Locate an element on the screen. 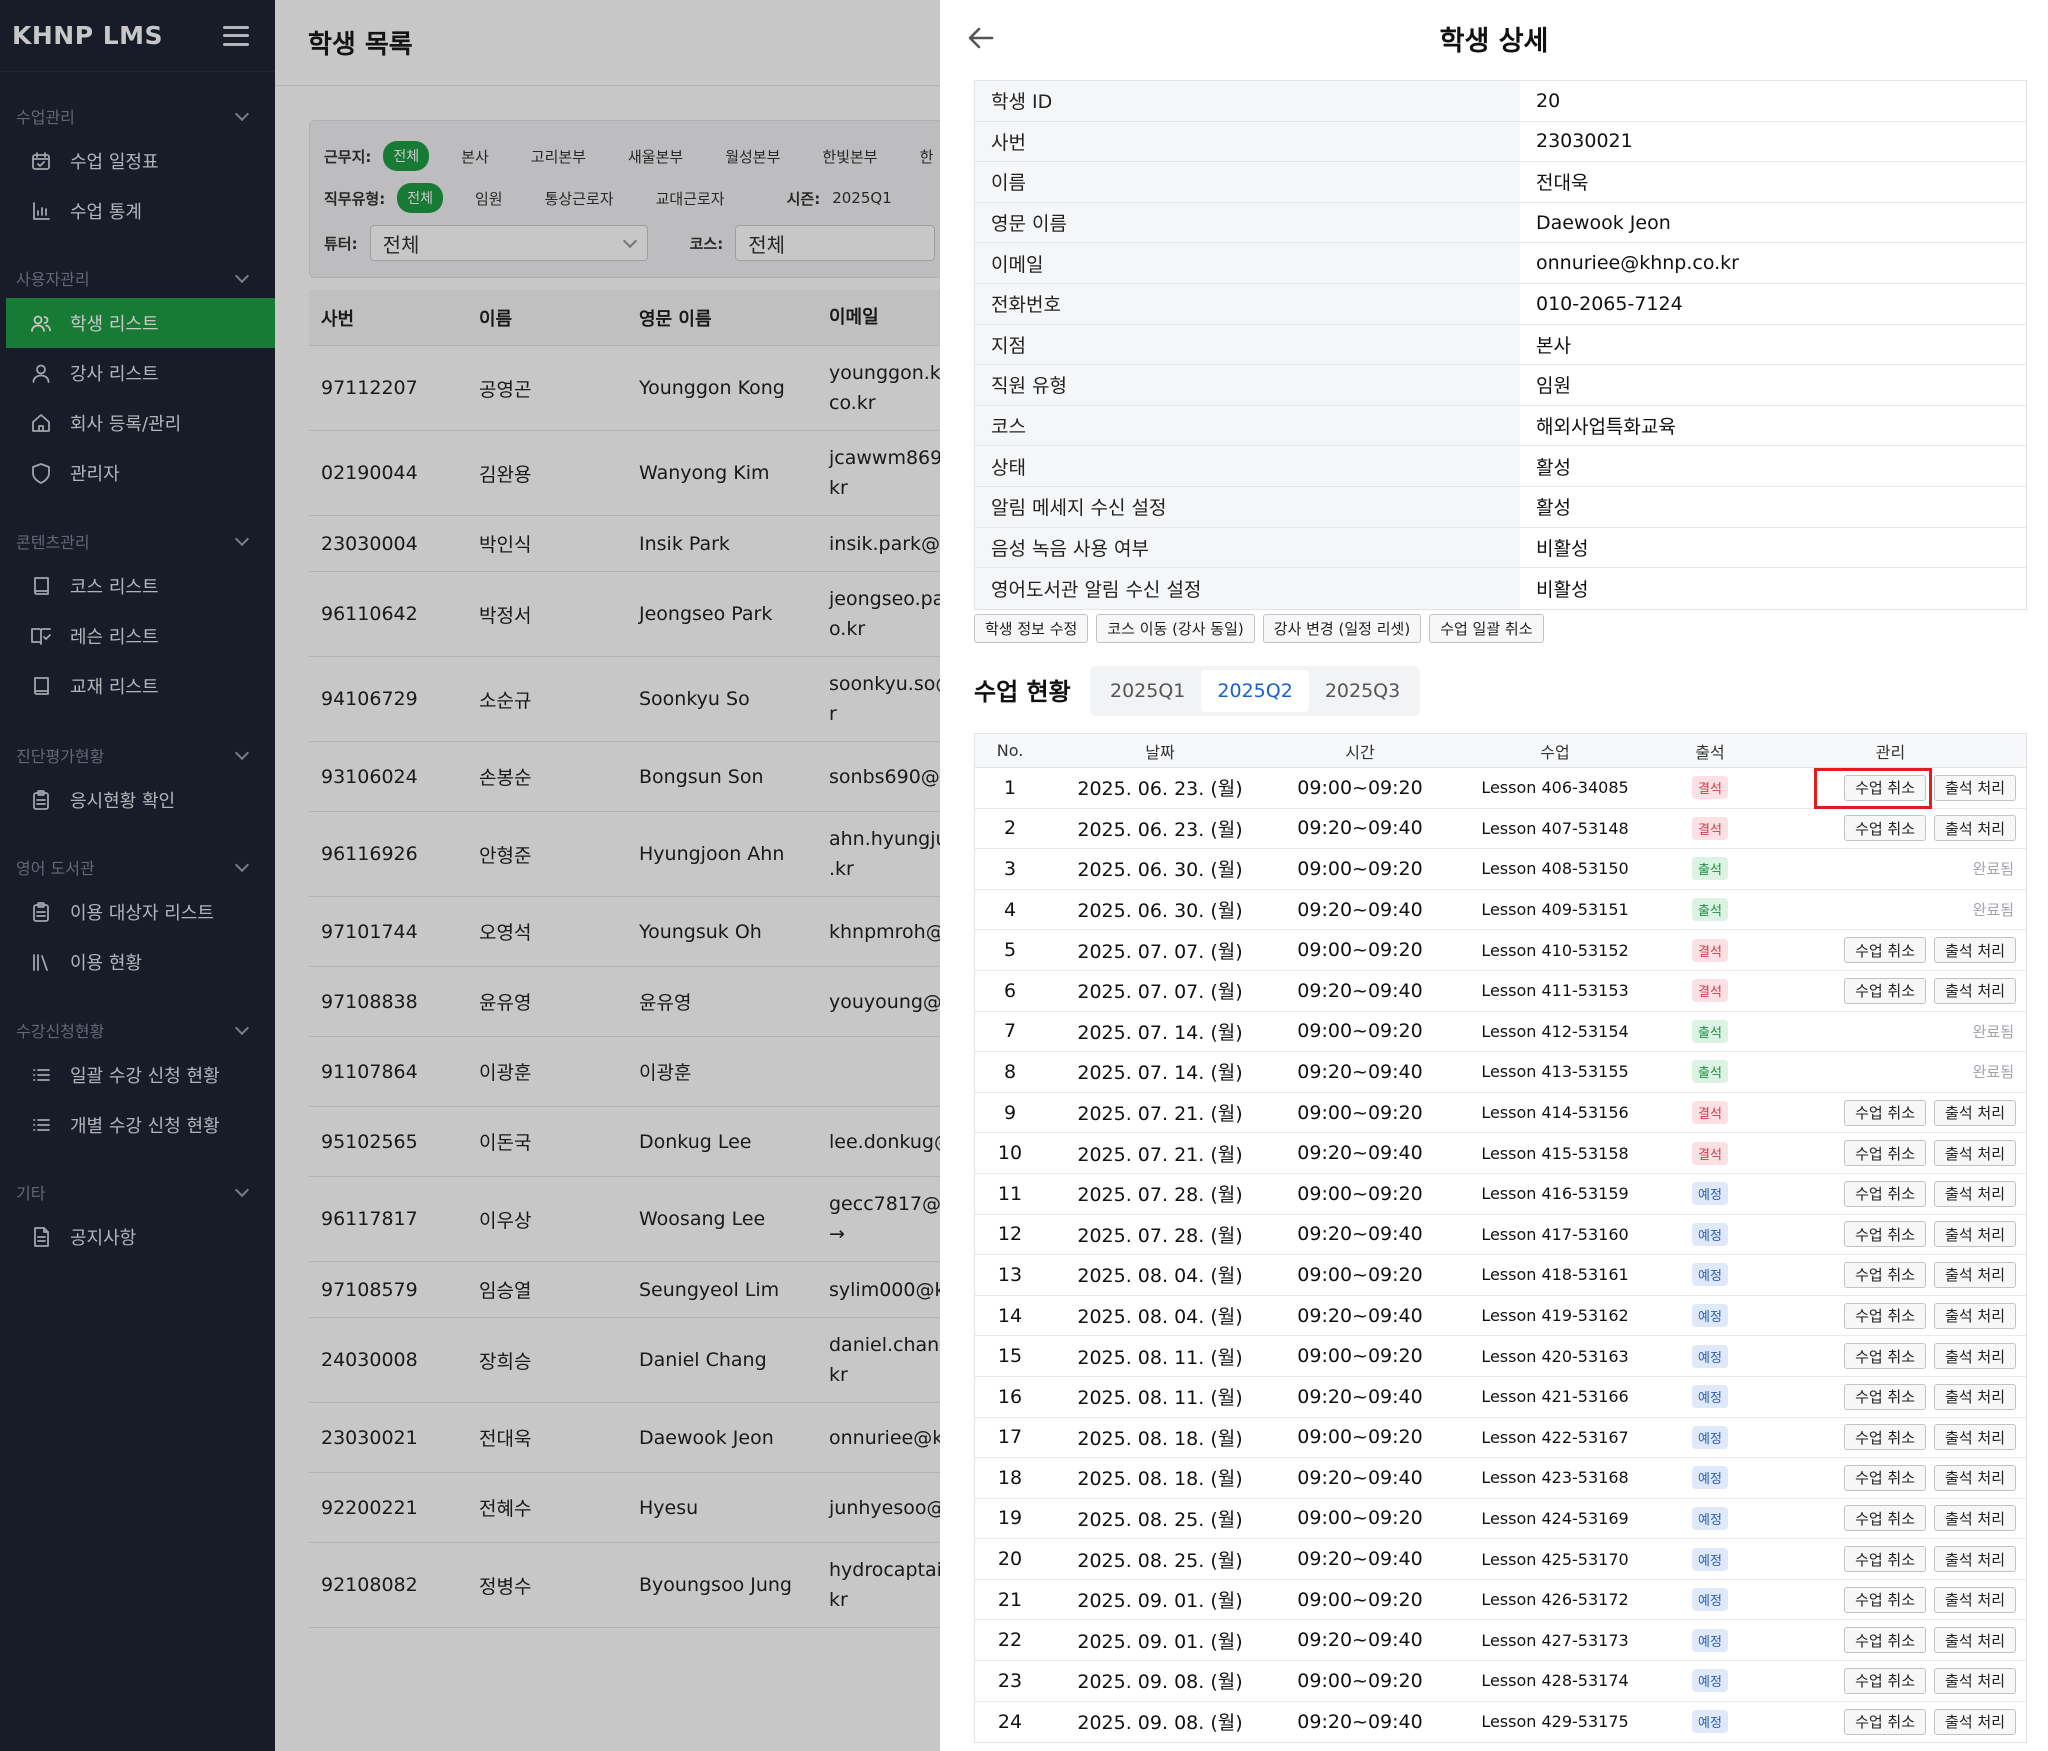 This screenshot has height=1751, width=2048. workplace-option: 새울본부 is located at coordinates (655, 156).